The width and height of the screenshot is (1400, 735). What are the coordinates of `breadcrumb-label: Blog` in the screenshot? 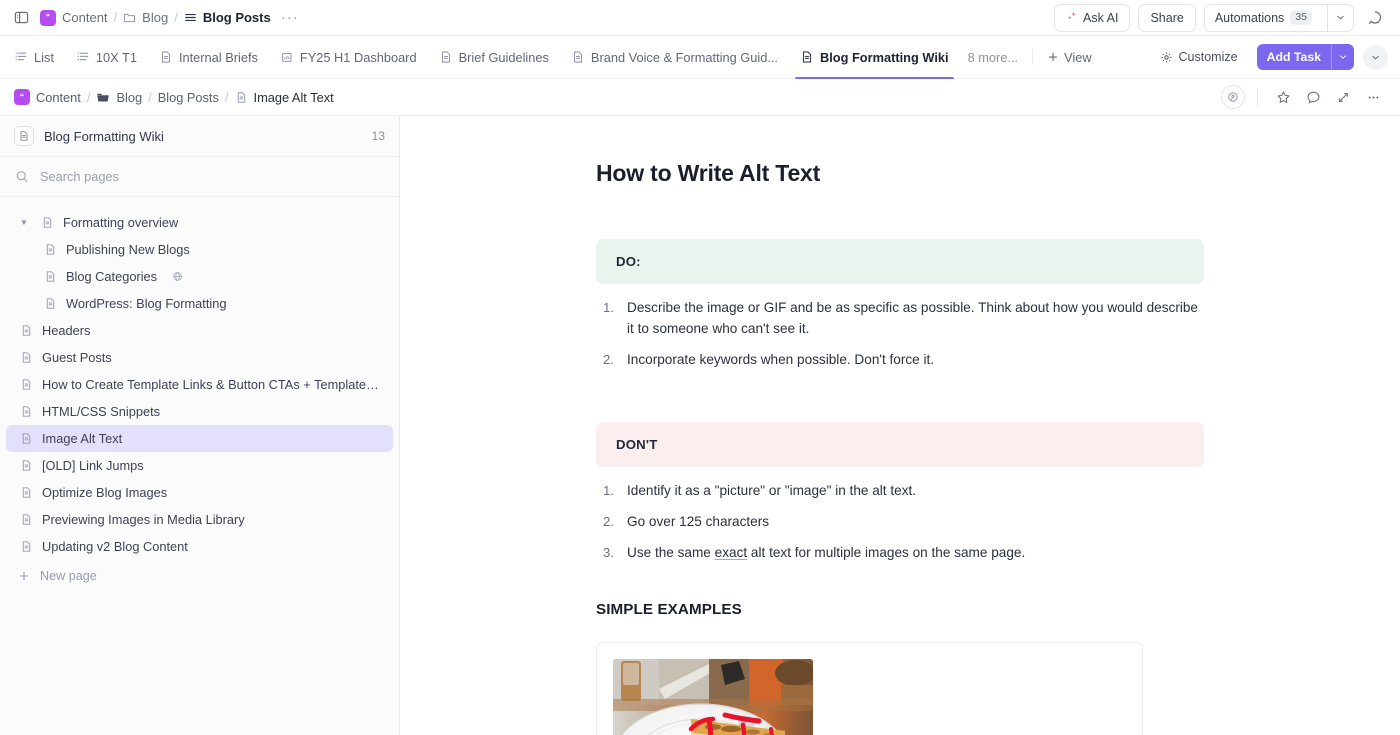 It's located at (155, 17).